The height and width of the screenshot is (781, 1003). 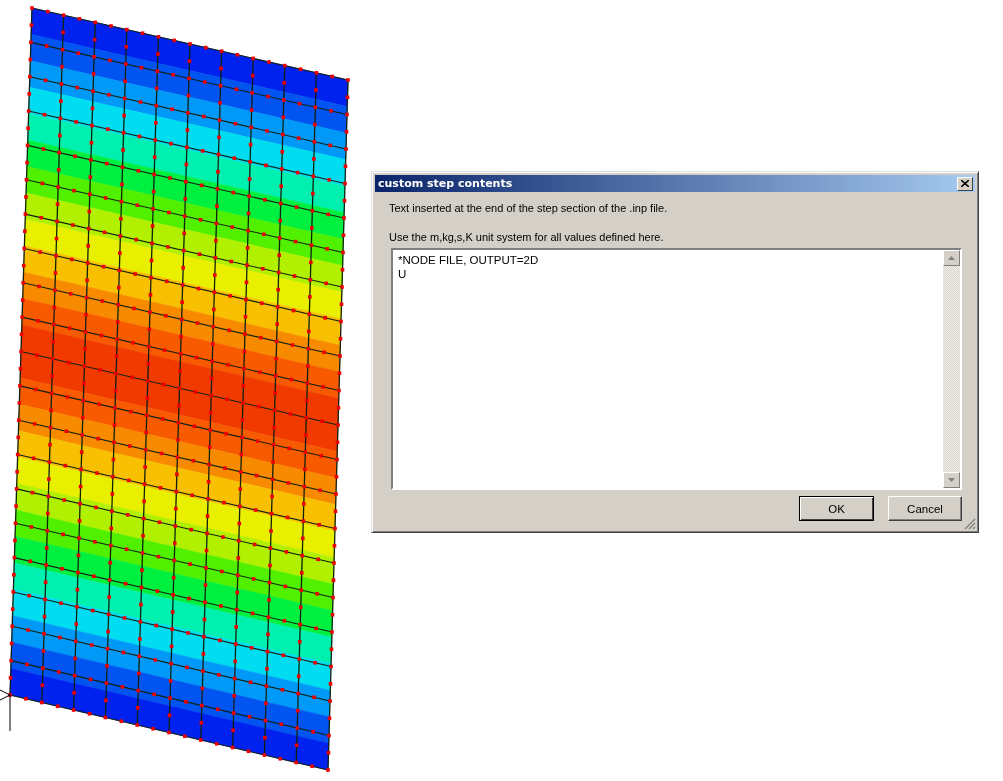 I want to click on cancel-button: Cancel, so click(x=925, y=508).